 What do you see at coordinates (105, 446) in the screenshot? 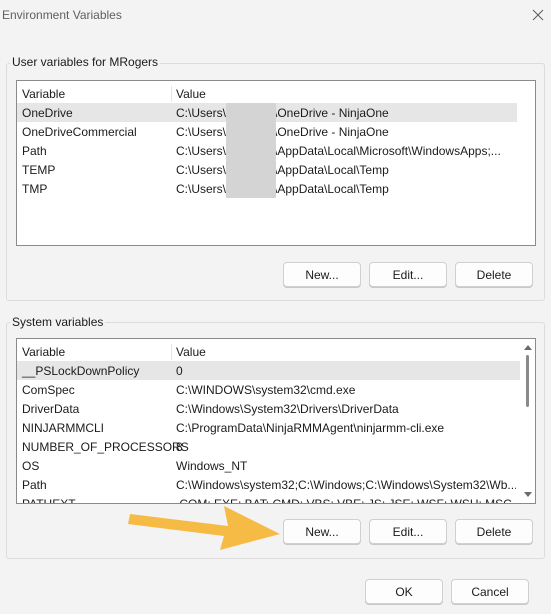
I see `row-variable: NUMBER_OF_PROCESSORS` at bounding box center [105, 446].